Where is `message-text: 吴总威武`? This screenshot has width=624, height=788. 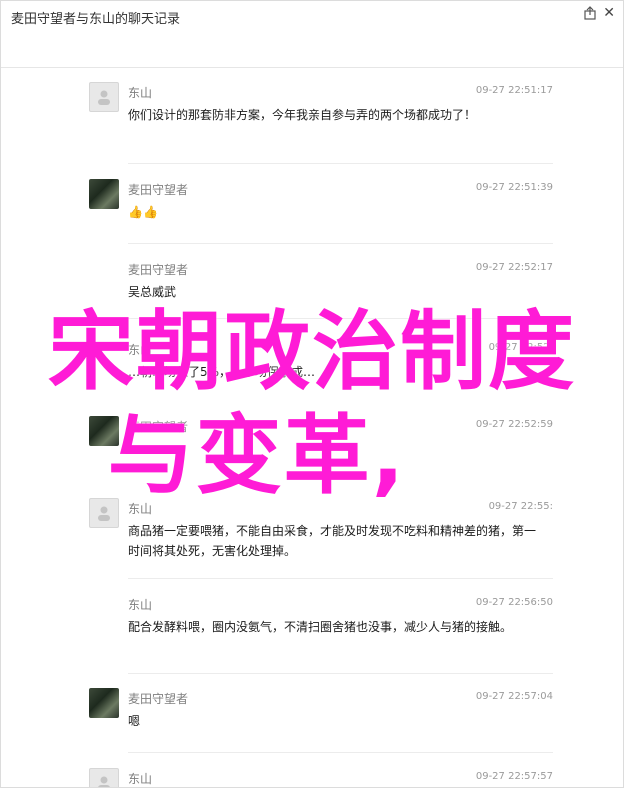
message-text: 吴总威武 is located at coordinates (152, 292).